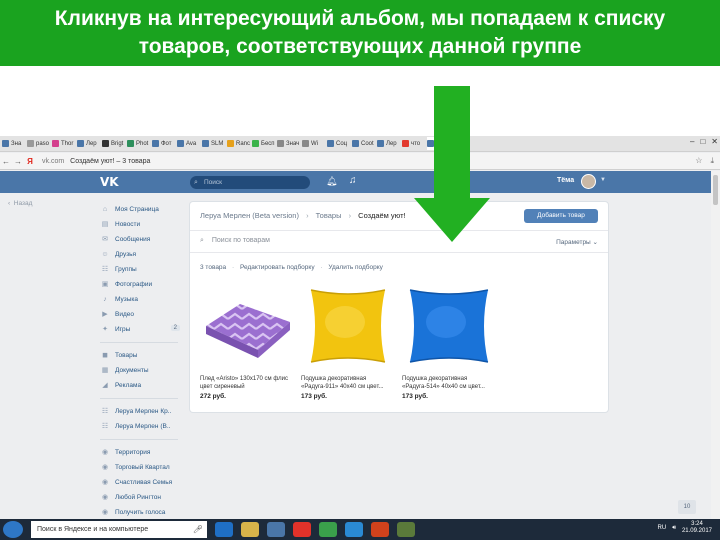  I want to click on product-image-blue-pillow, so click(449, 326).